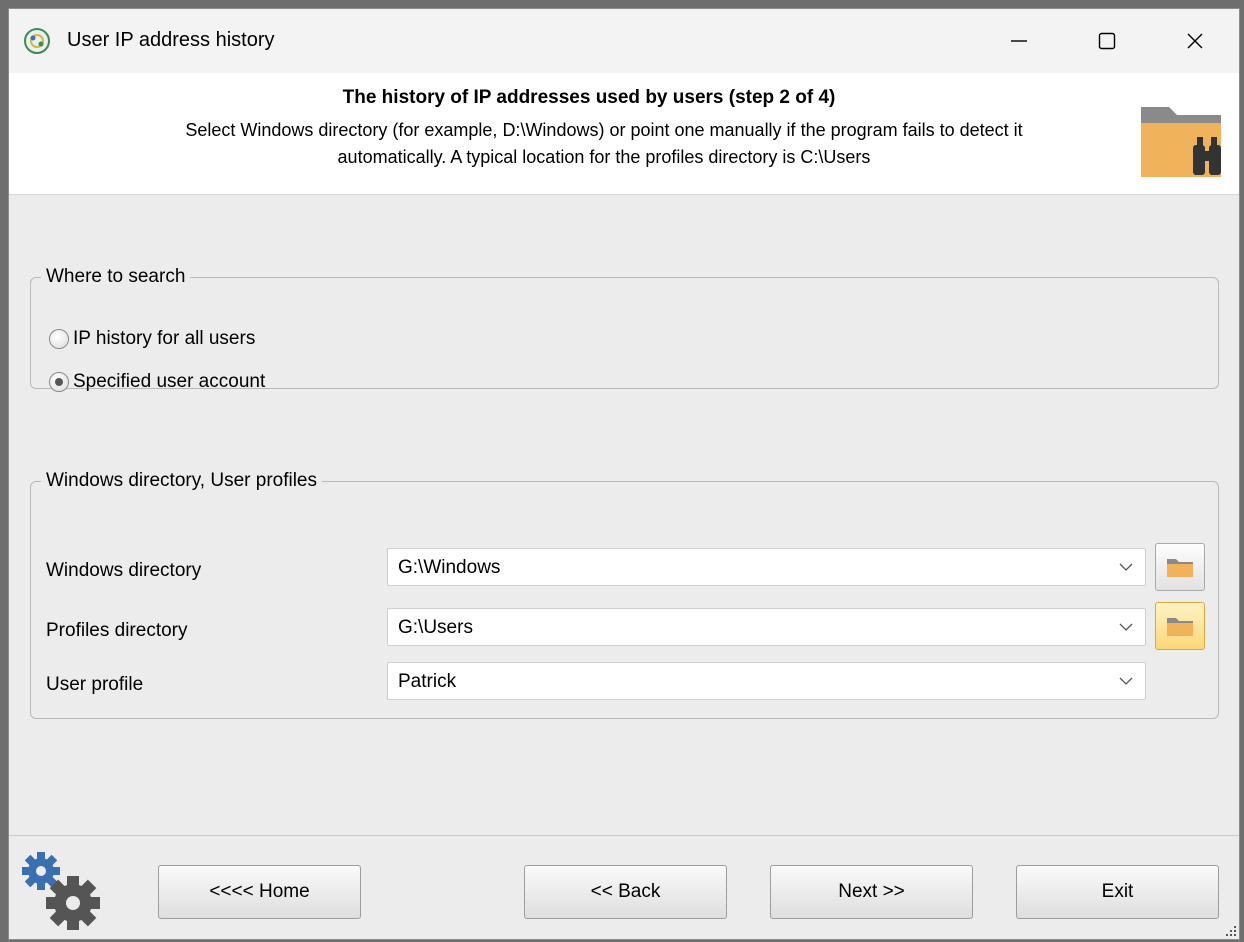 This screenshot has width=1244, height=942. I want to click on resize-grip-icon, so click(1230, 930).